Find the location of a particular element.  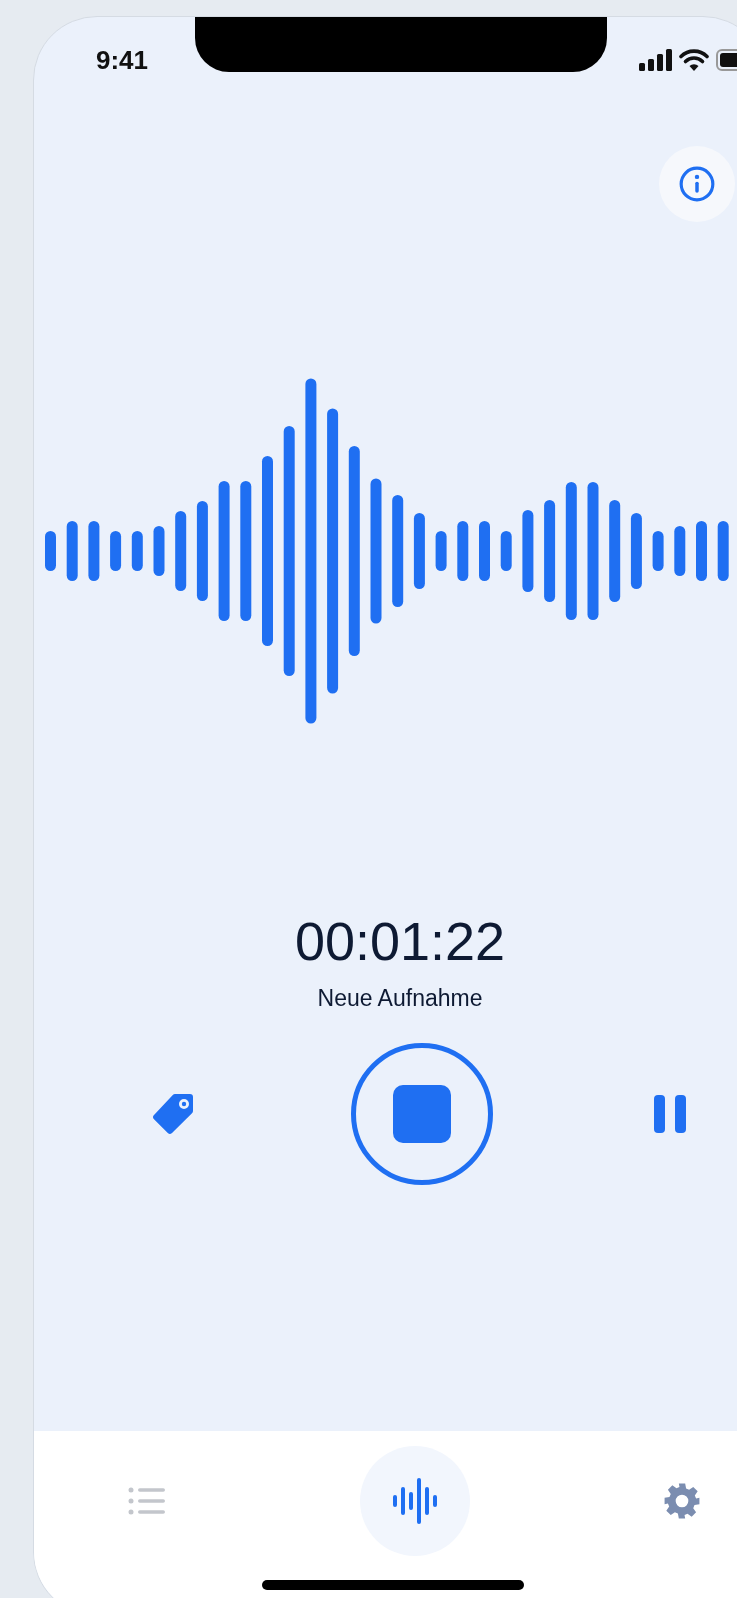

wifi-icon is located at coordinates (694, 60).